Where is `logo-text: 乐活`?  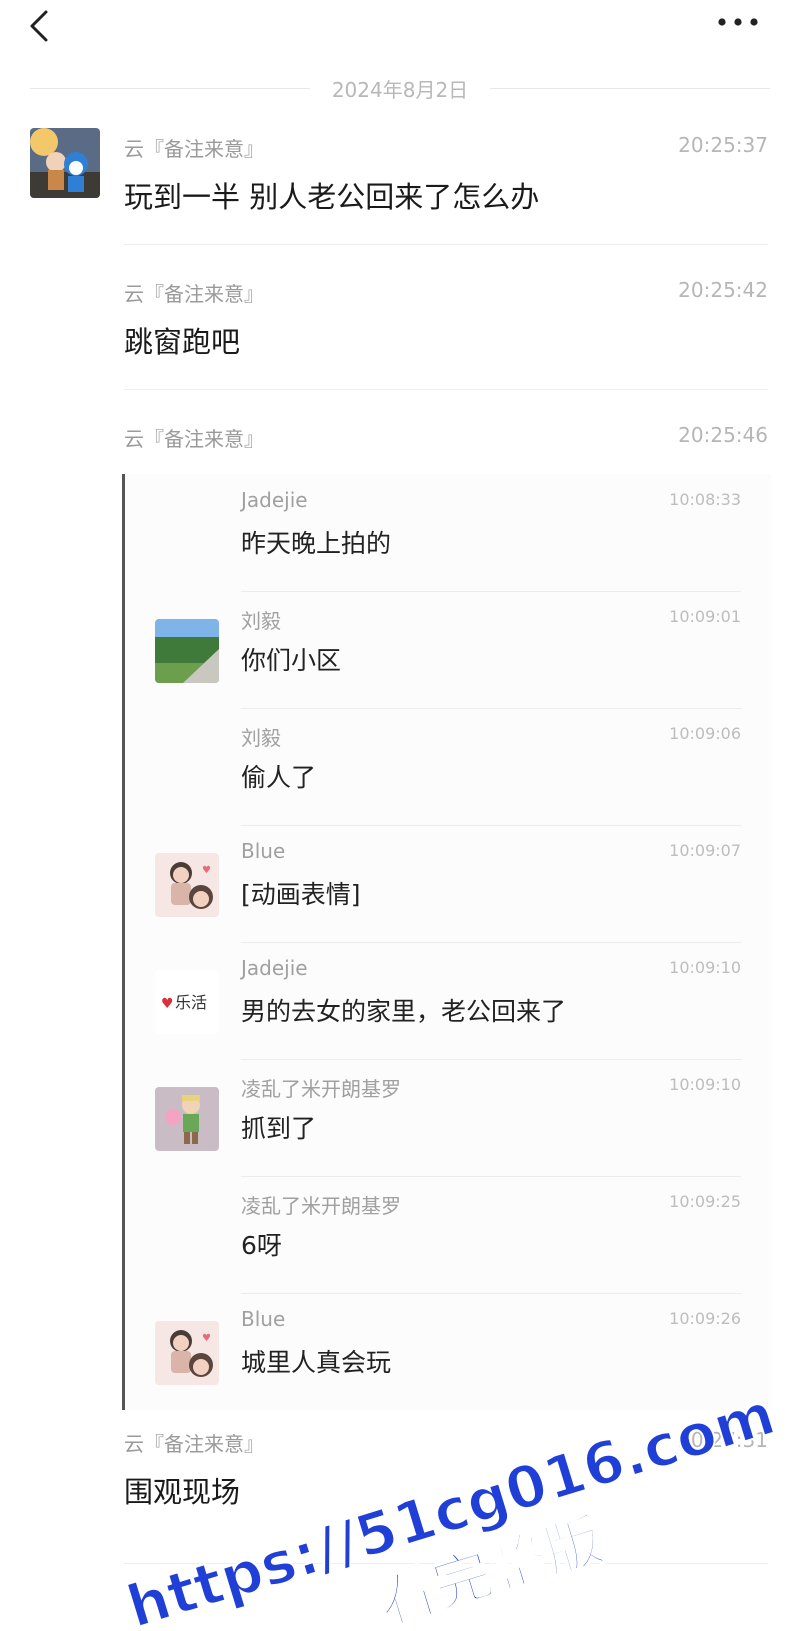 logo-text: 乐活 is located at coordinates (191, 1002).